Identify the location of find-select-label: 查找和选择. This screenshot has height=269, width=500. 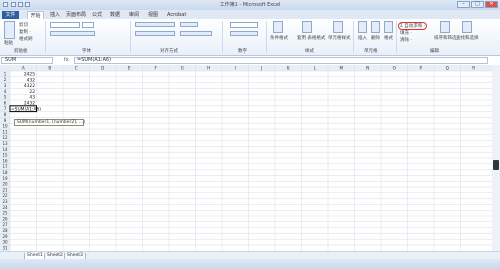
(467, 38).